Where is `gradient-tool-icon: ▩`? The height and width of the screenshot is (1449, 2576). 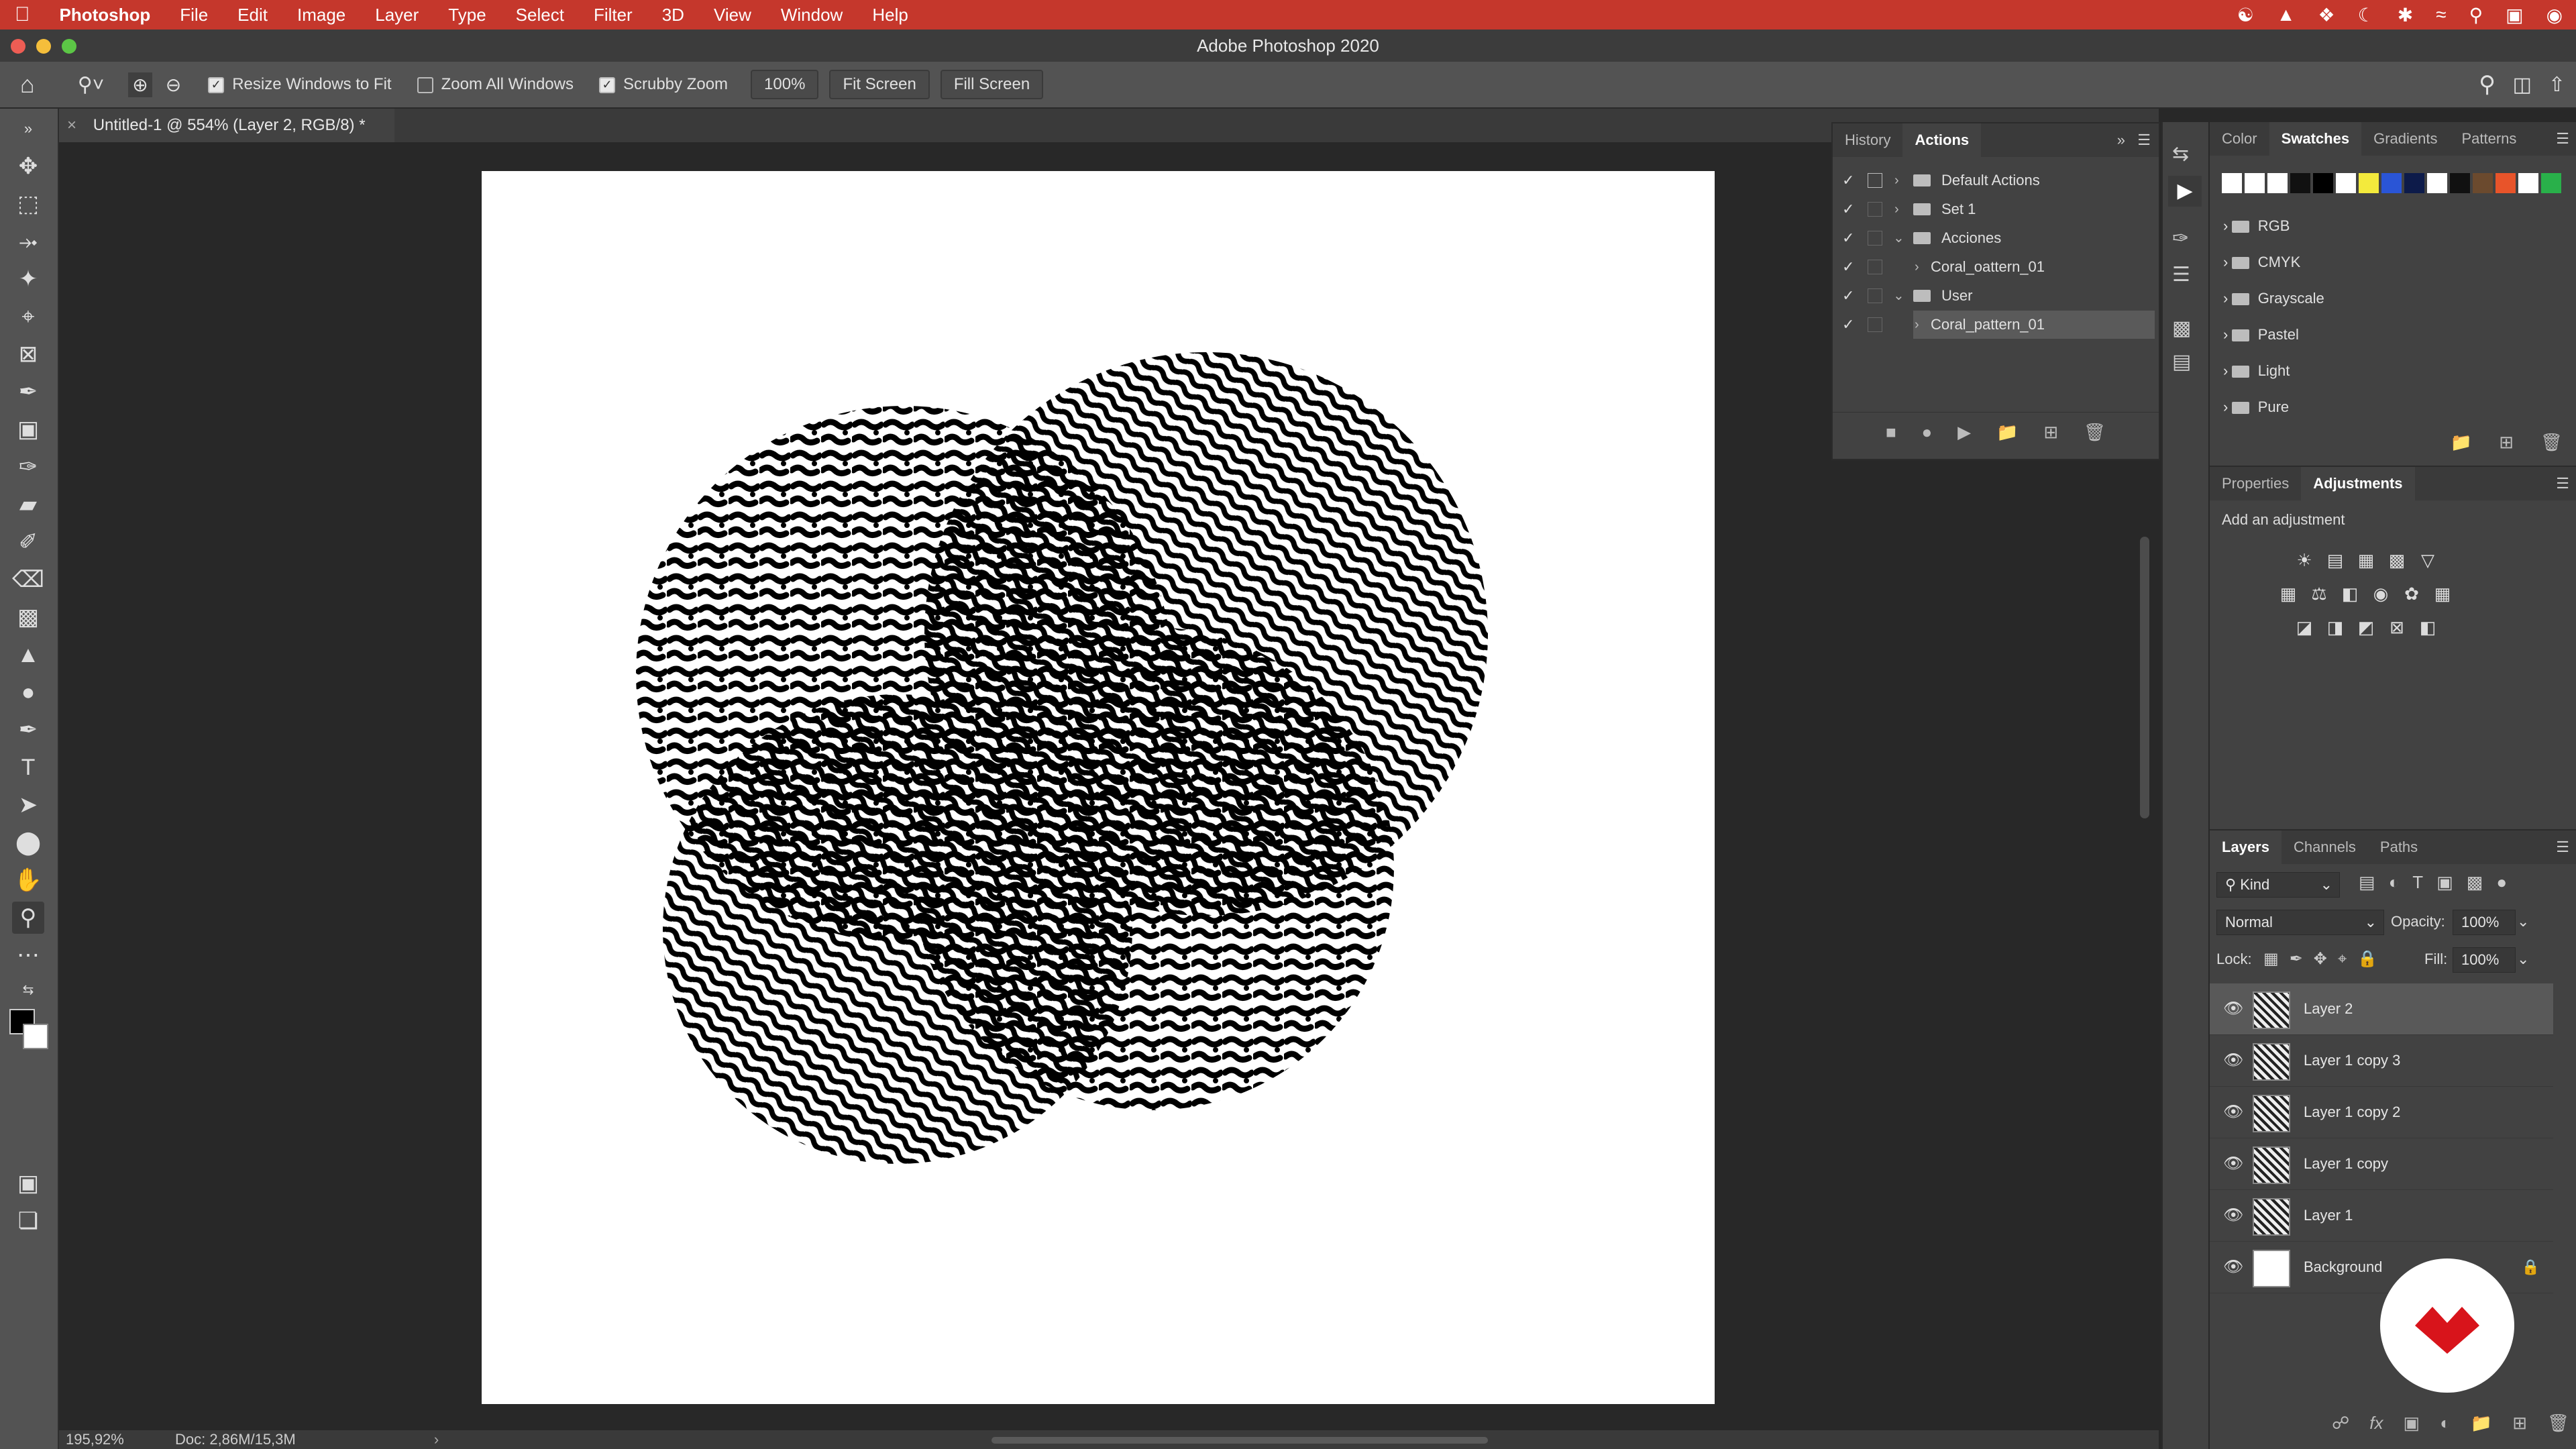
gradient-tool-icon: ▩ is located at coordinates (28, 617).